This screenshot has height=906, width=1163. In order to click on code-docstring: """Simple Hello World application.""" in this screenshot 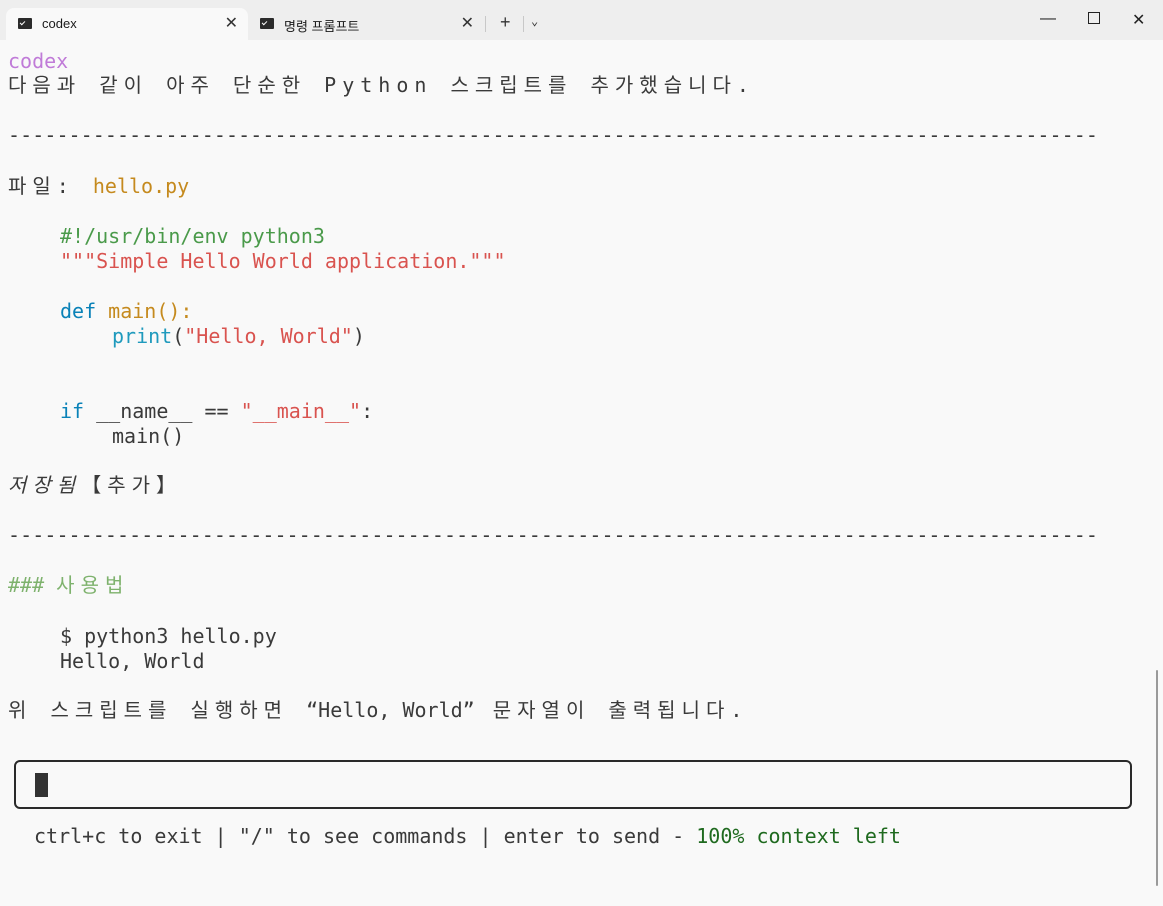, I will do `click(283, 261)`.